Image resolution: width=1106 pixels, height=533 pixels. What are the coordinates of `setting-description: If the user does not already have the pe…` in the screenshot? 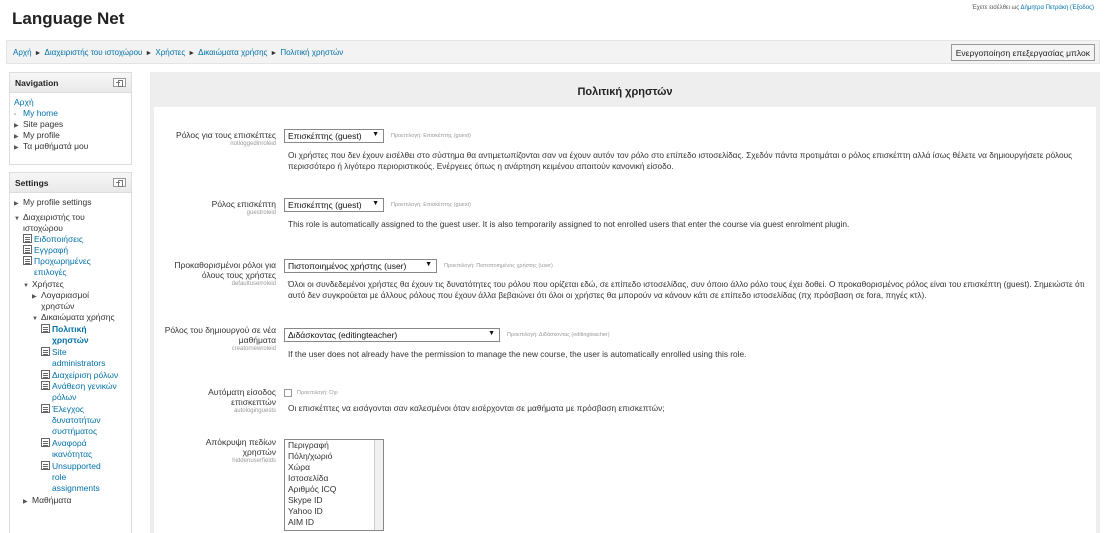 It's located at (517, 354).